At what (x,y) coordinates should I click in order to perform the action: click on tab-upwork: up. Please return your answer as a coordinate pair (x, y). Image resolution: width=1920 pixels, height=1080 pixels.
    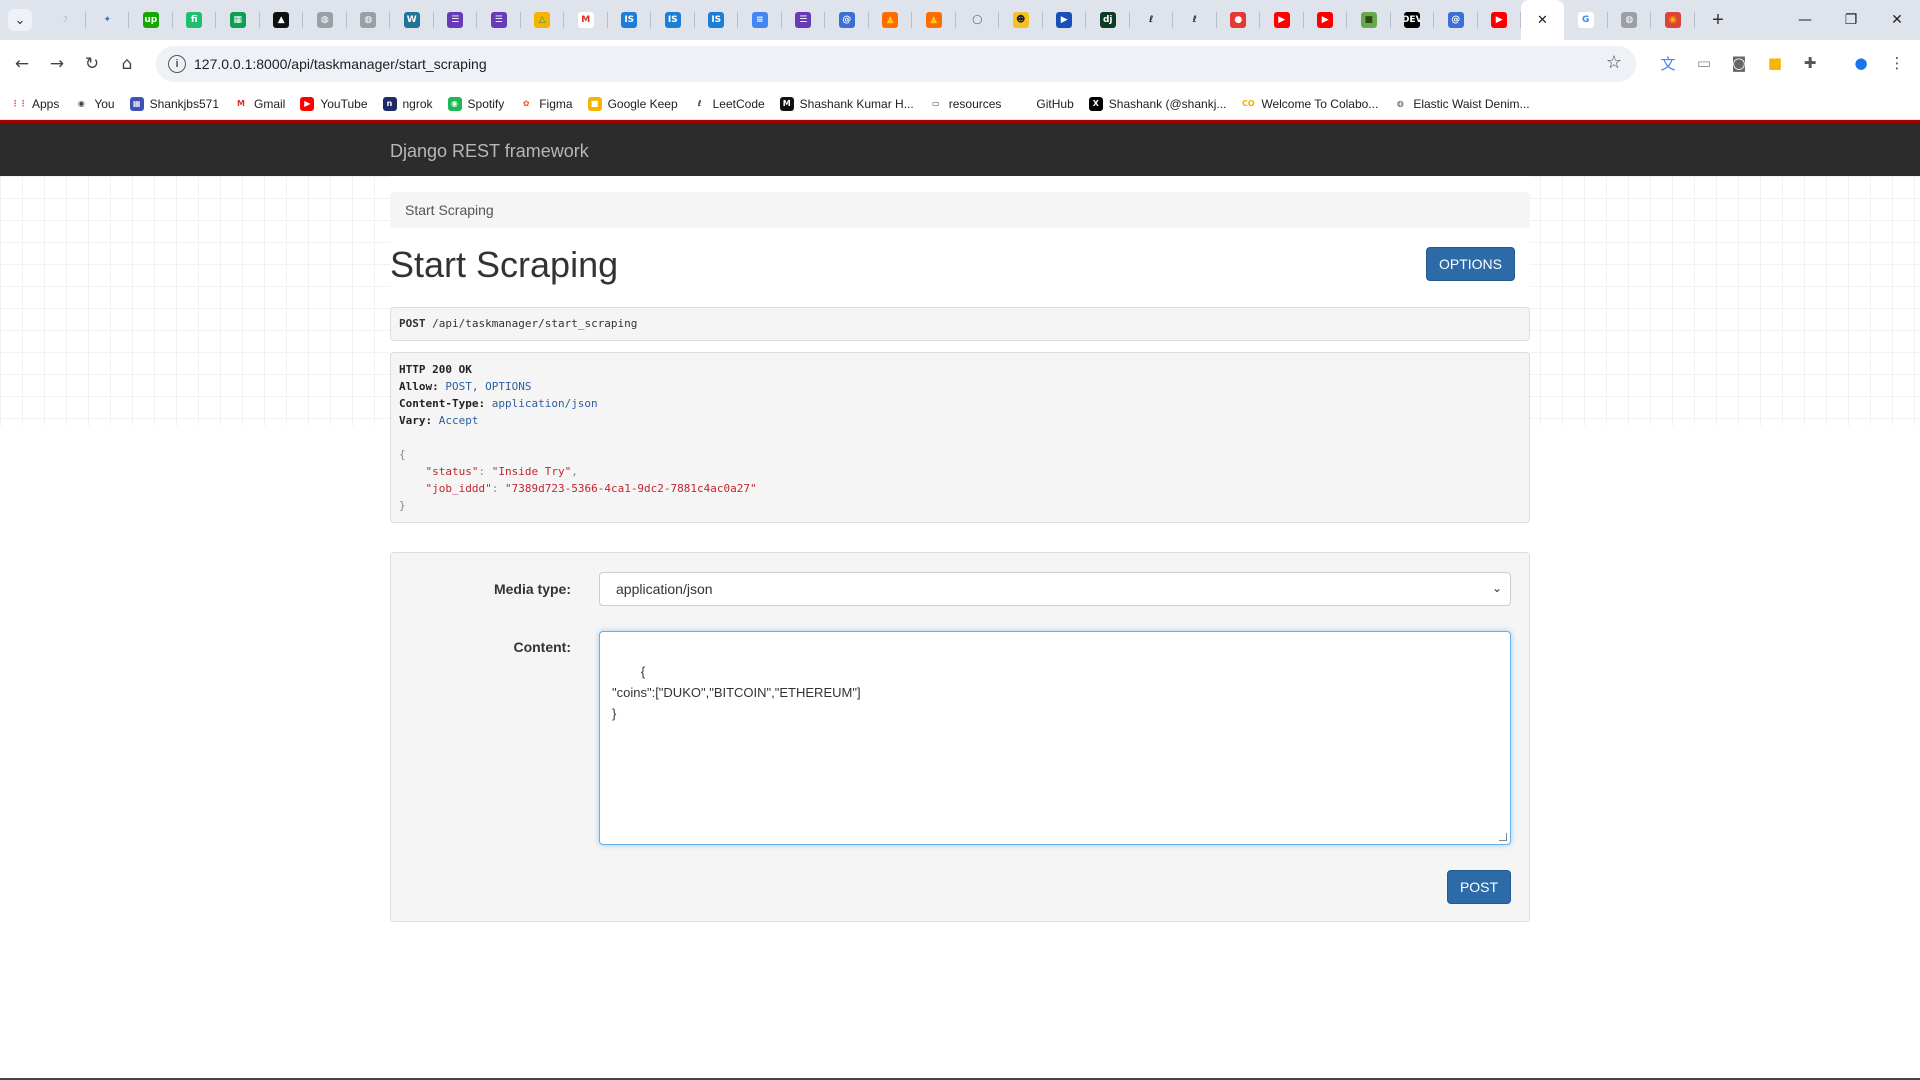
    Looking at the image, I should click on (151, 20).